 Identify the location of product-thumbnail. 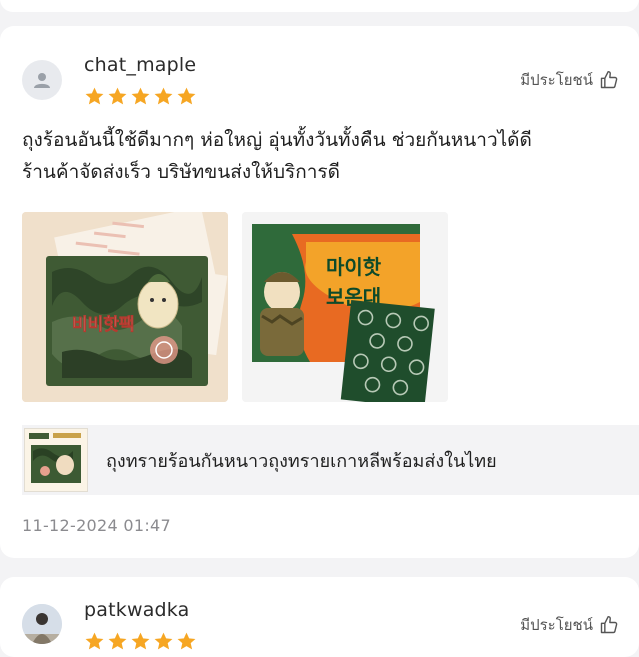
(56, 460).